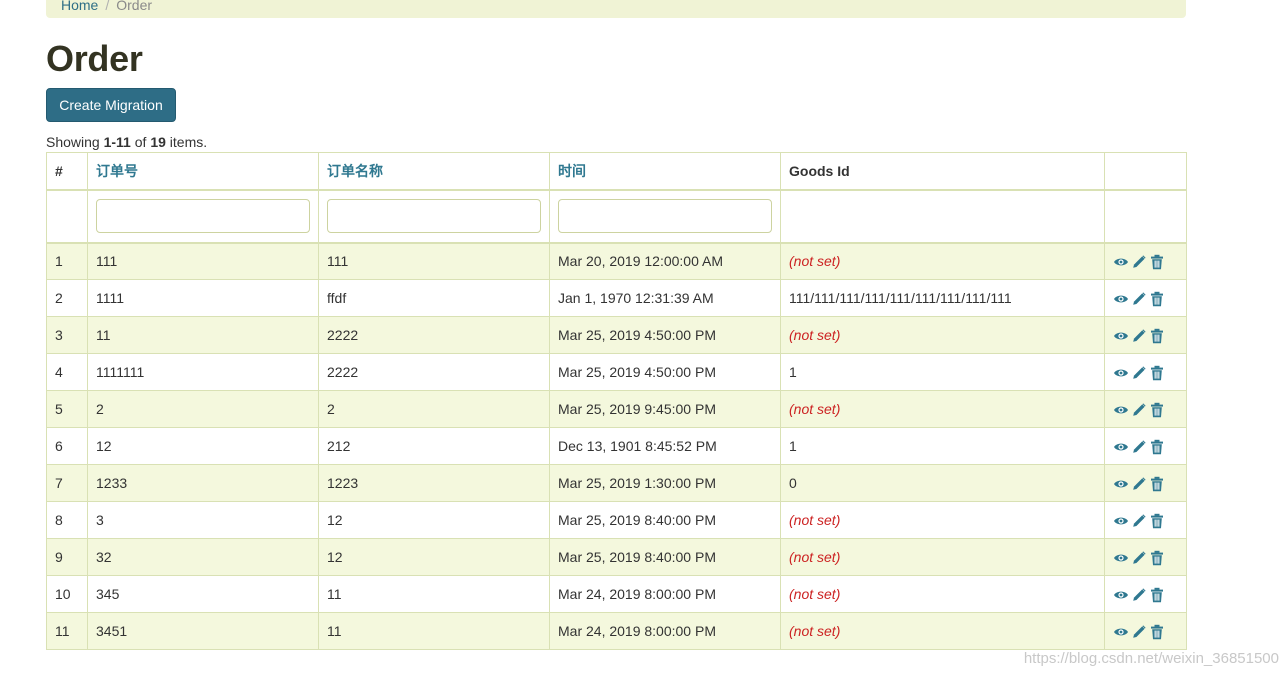 The height and width of the screenshot is (678, 1287). I want to click on table-cell: 0, so click(942, 483).